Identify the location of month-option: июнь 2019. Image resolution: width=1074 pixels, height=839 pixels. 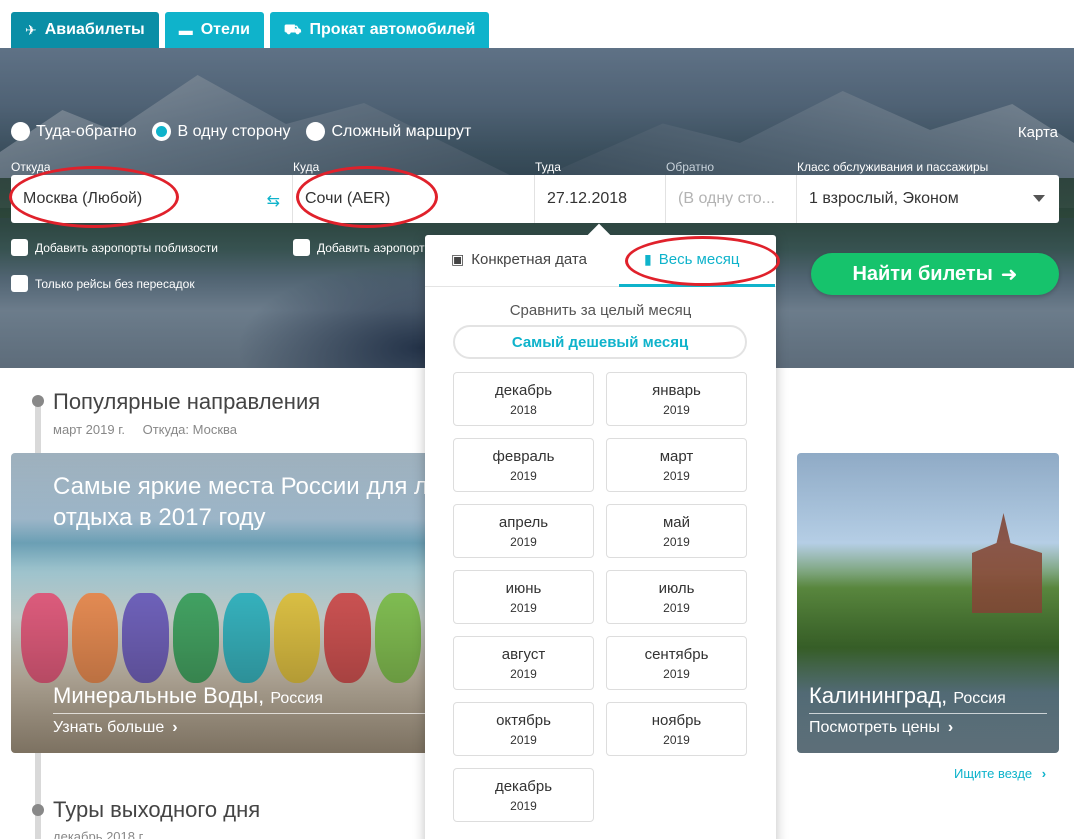
(523, 597).